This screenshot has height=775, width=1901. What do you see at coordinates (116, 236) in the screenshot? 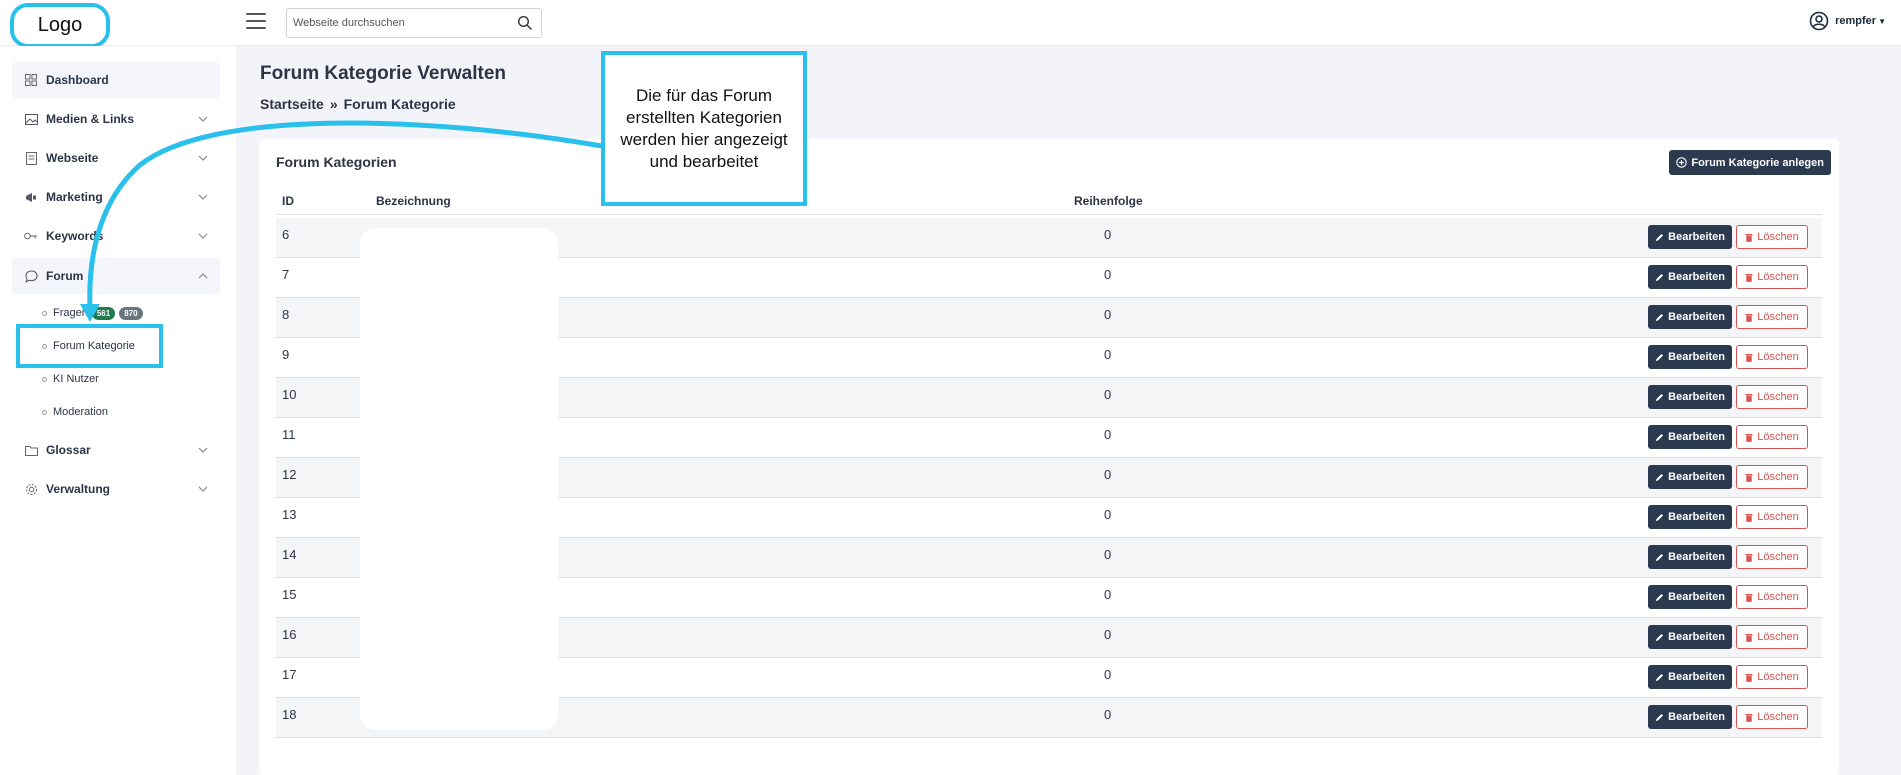
I see `sidebar-item-keywords: Keywords` at bounding box center [116, 236].